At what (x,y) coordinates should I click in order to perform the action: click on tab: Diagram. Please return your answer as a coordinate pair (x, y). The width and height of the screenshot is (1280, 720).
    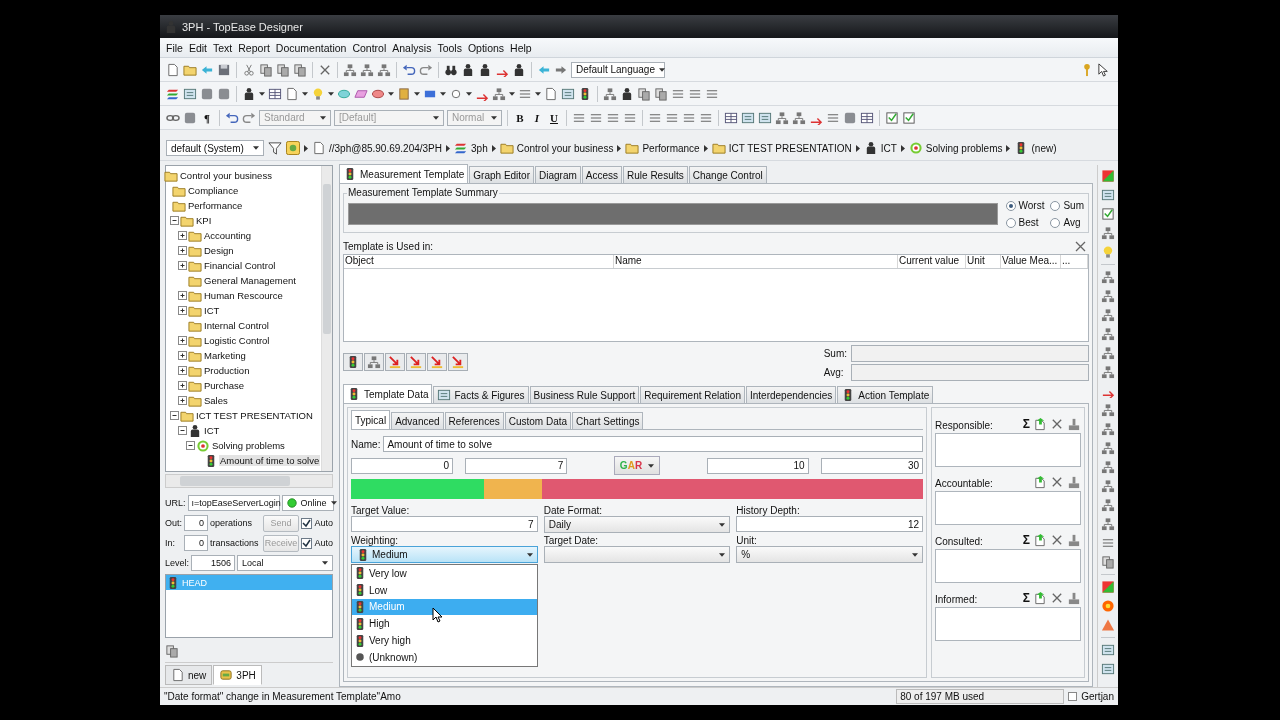
    Looking at the image, I should click on (558, 174).